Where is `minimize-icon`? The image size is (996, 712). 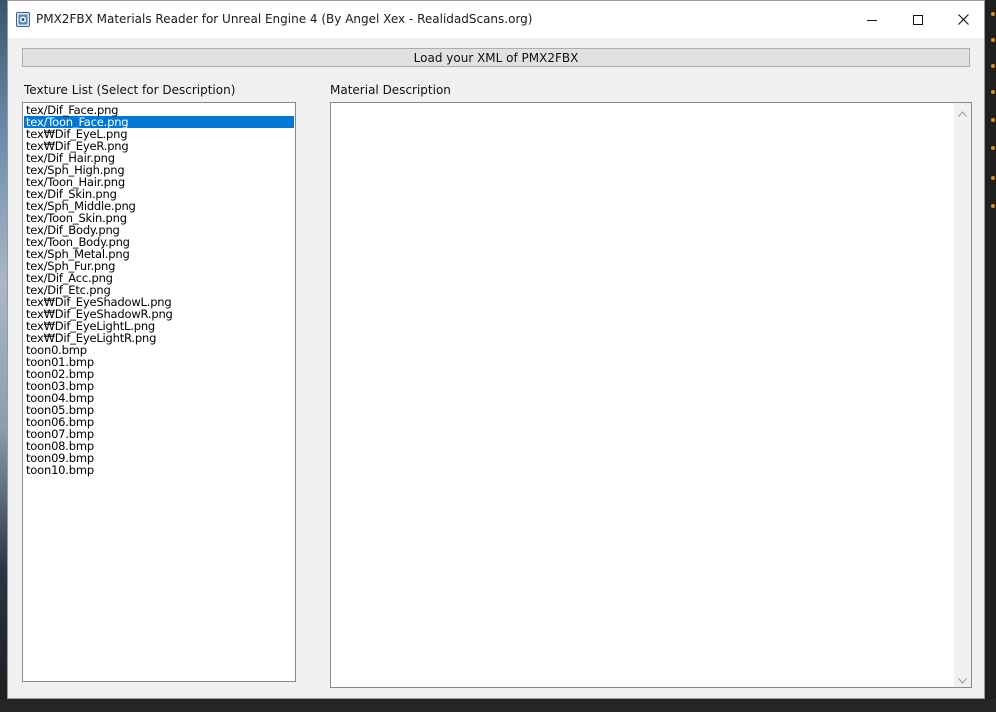
minimize-icon is located at coordinates (872, 19).